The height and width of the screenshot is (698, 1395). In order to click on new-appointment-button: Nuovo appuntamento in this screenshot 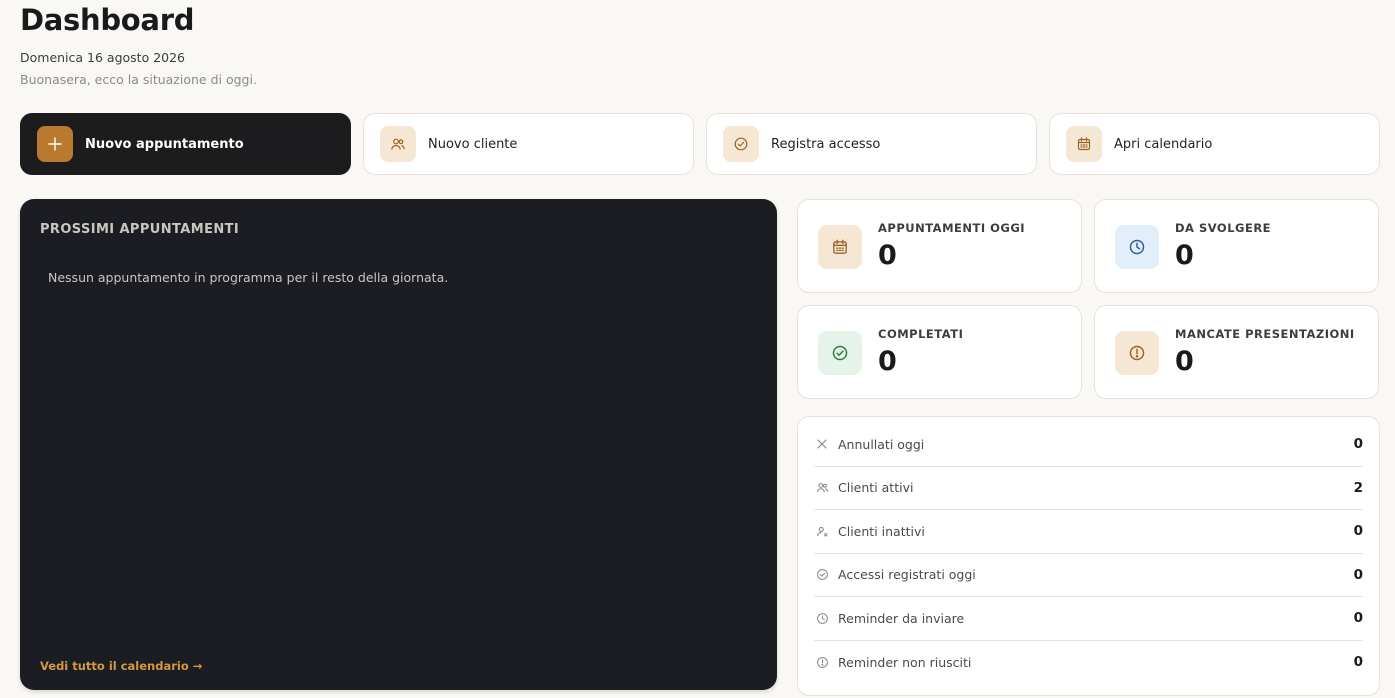, I will do `click(185, 144)`.